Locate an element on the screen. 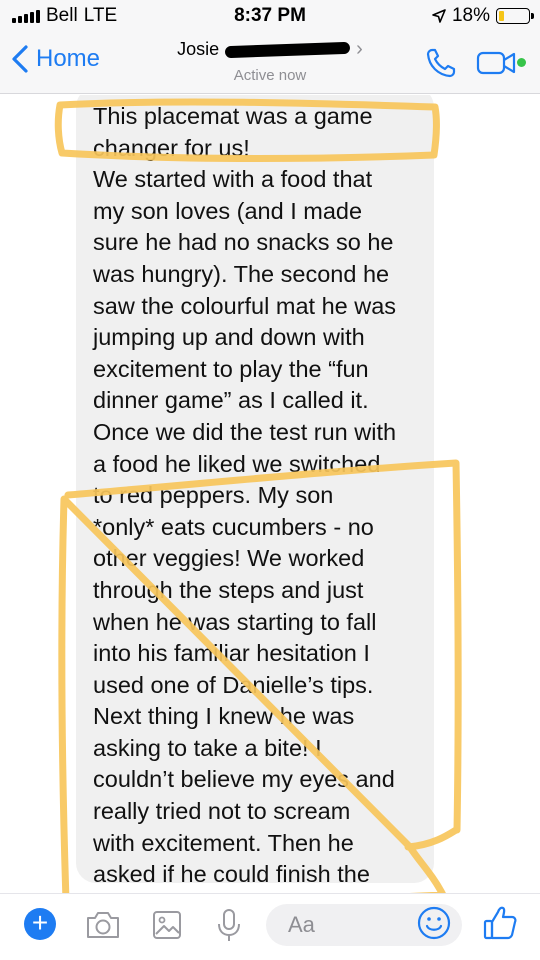 This screenshot has width=540, height=960. status-right: 18% is located at coordinates (483, 16).